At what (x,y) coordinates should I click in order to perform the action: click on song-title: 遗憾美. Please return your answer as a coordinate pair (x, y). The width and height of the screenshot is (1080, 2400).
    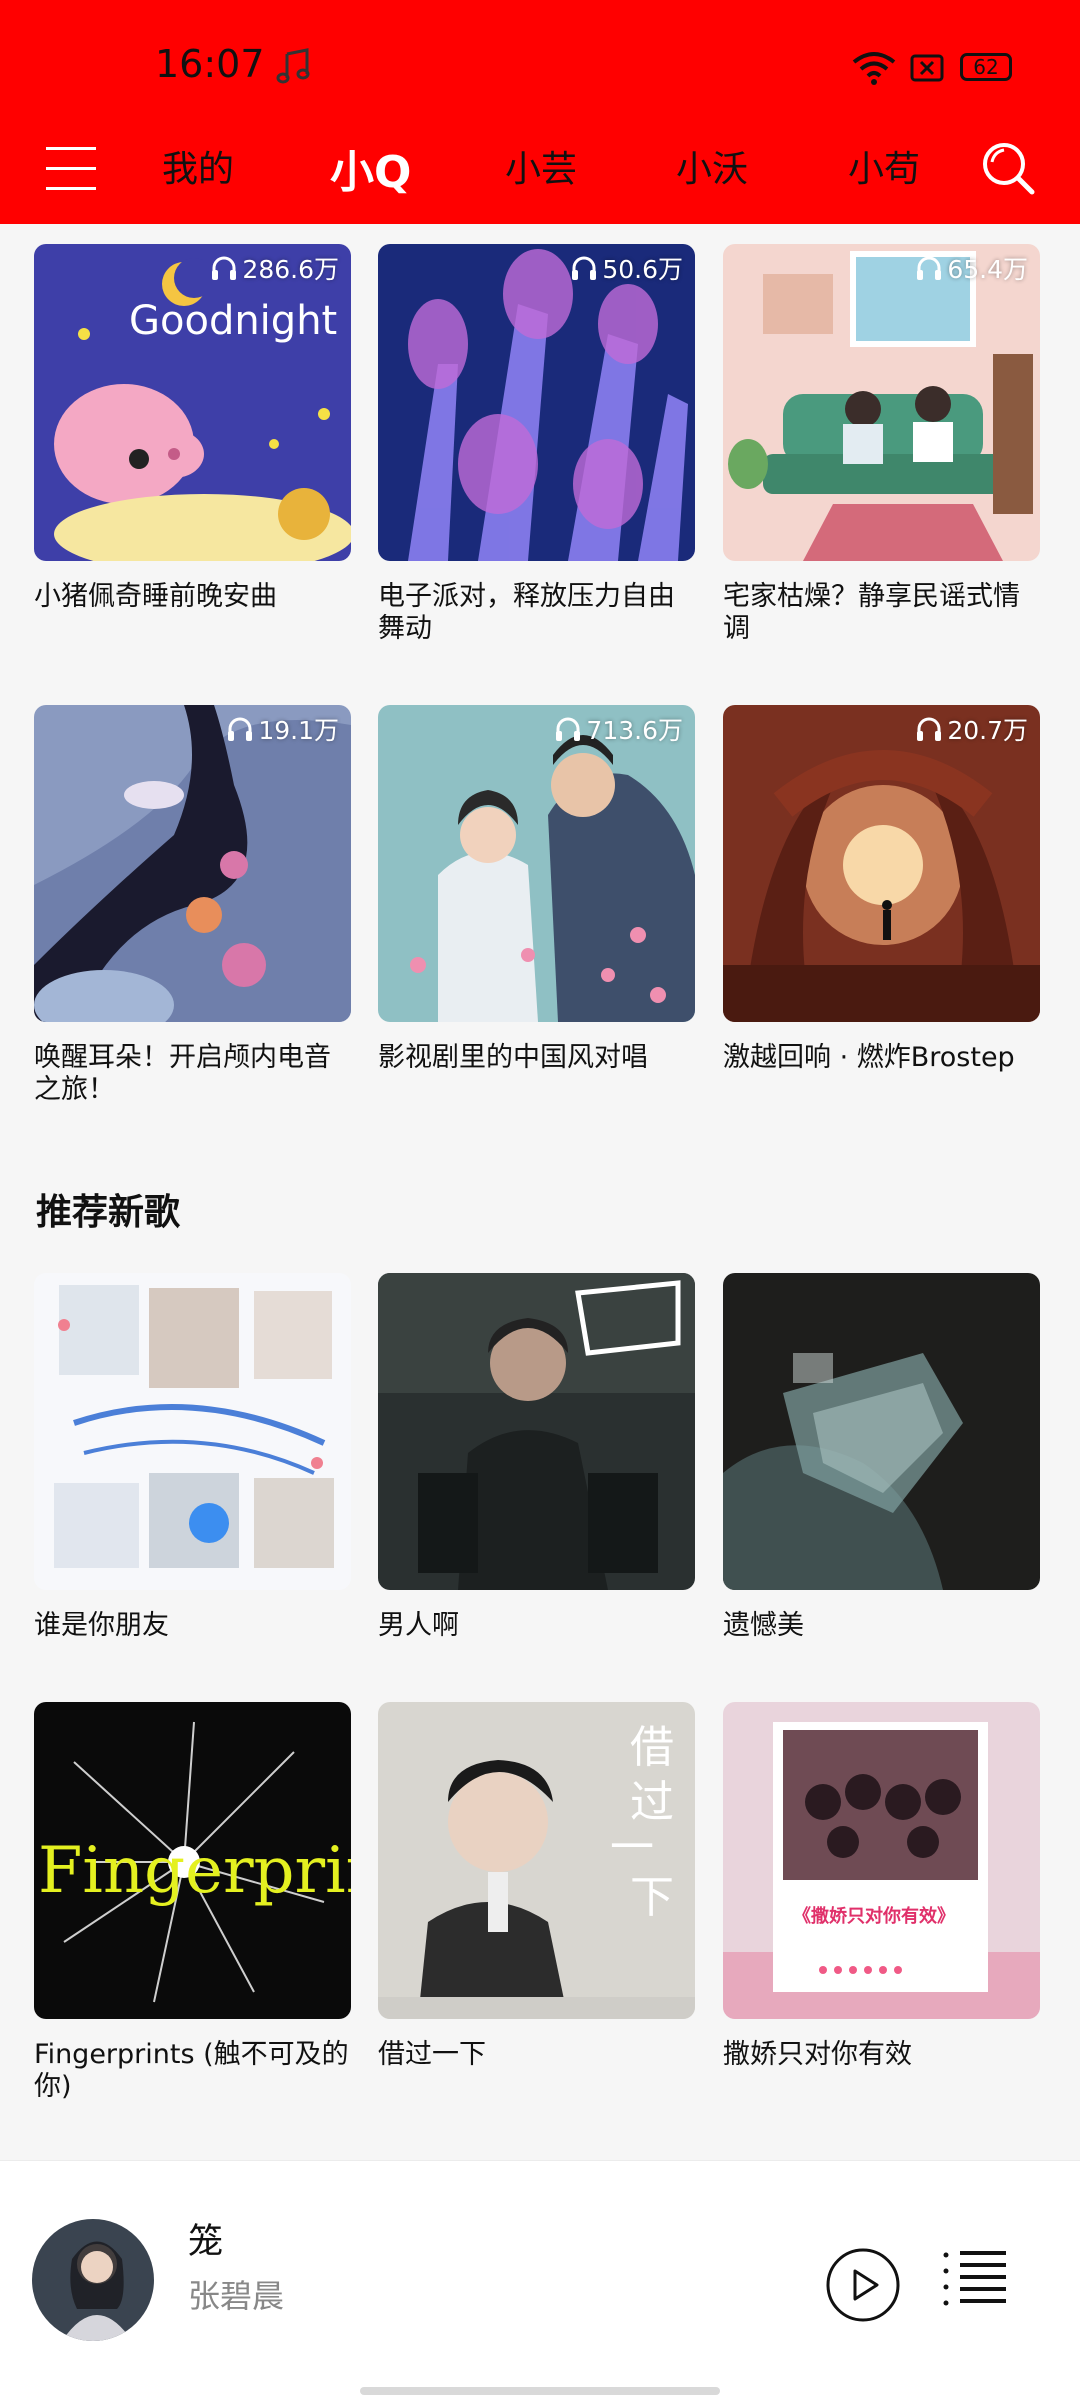
    Looking at the image, I should click on (763, 1625).